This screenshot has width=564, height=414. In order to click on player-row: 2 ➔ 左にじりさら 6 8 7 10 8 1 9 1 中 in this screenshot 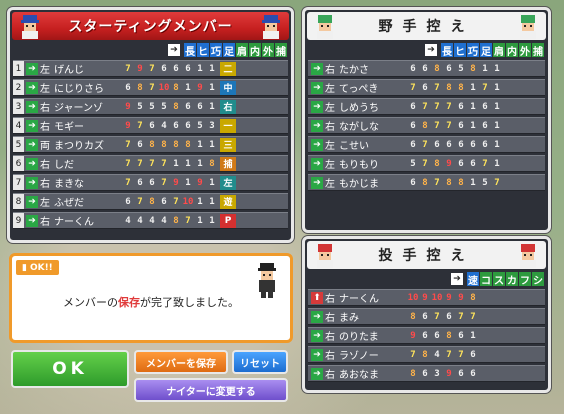, I will do `click(150, 87)`.